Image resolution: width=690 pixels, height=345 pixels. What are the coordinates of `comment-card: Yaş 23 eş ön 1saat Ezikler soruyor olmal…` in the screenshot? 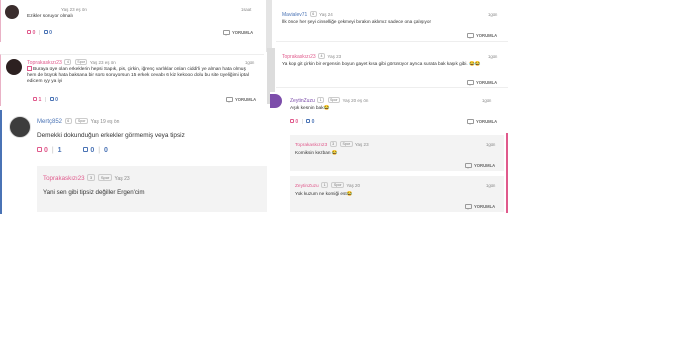 It's located at (131, 21).